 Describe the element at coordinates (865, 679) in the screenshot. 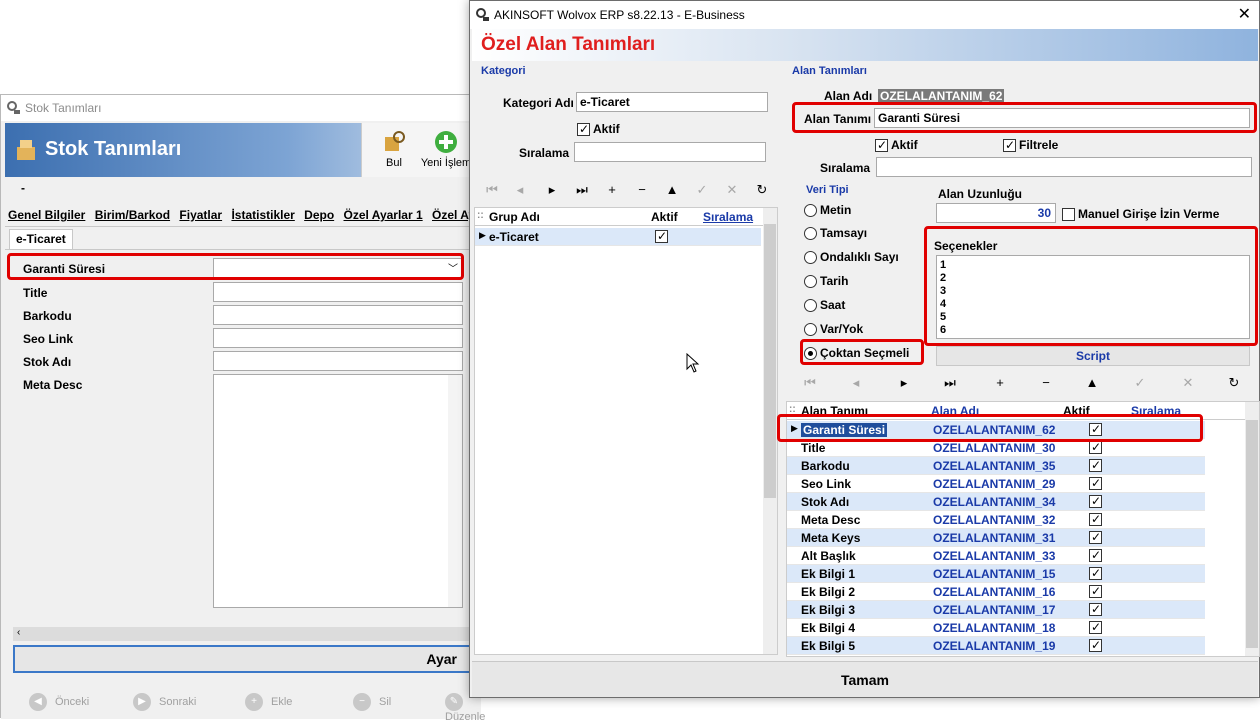

I see `tamam-button: Tamam` at that location.